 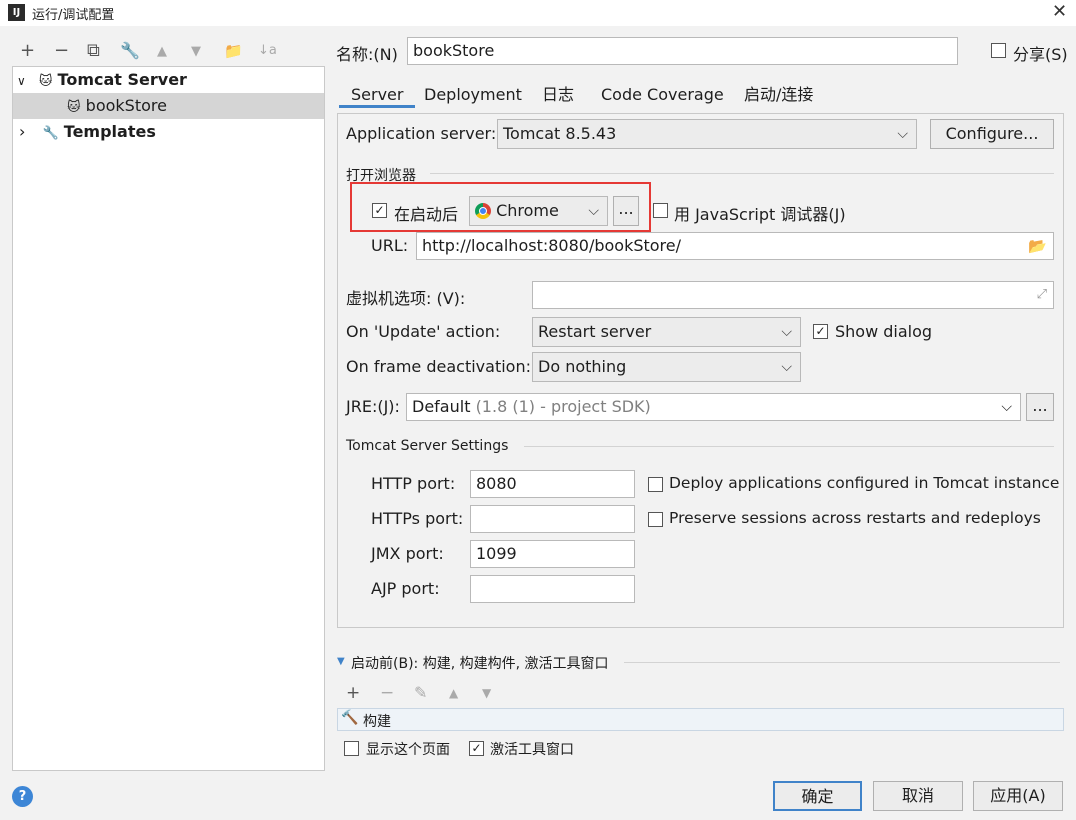 What do you see at coordinates (407, 553) in the screenshot?
I see `jmx-port-label: JMX port:` at bounding box center [407, 553].